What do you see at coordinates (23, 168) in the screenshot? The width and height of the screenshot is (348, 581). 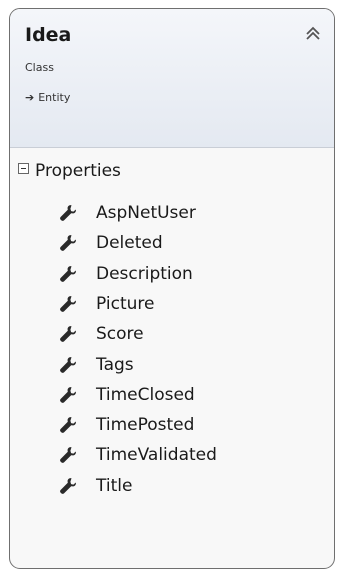 I see `minus-box-icon` at bounding box center [23, 168].